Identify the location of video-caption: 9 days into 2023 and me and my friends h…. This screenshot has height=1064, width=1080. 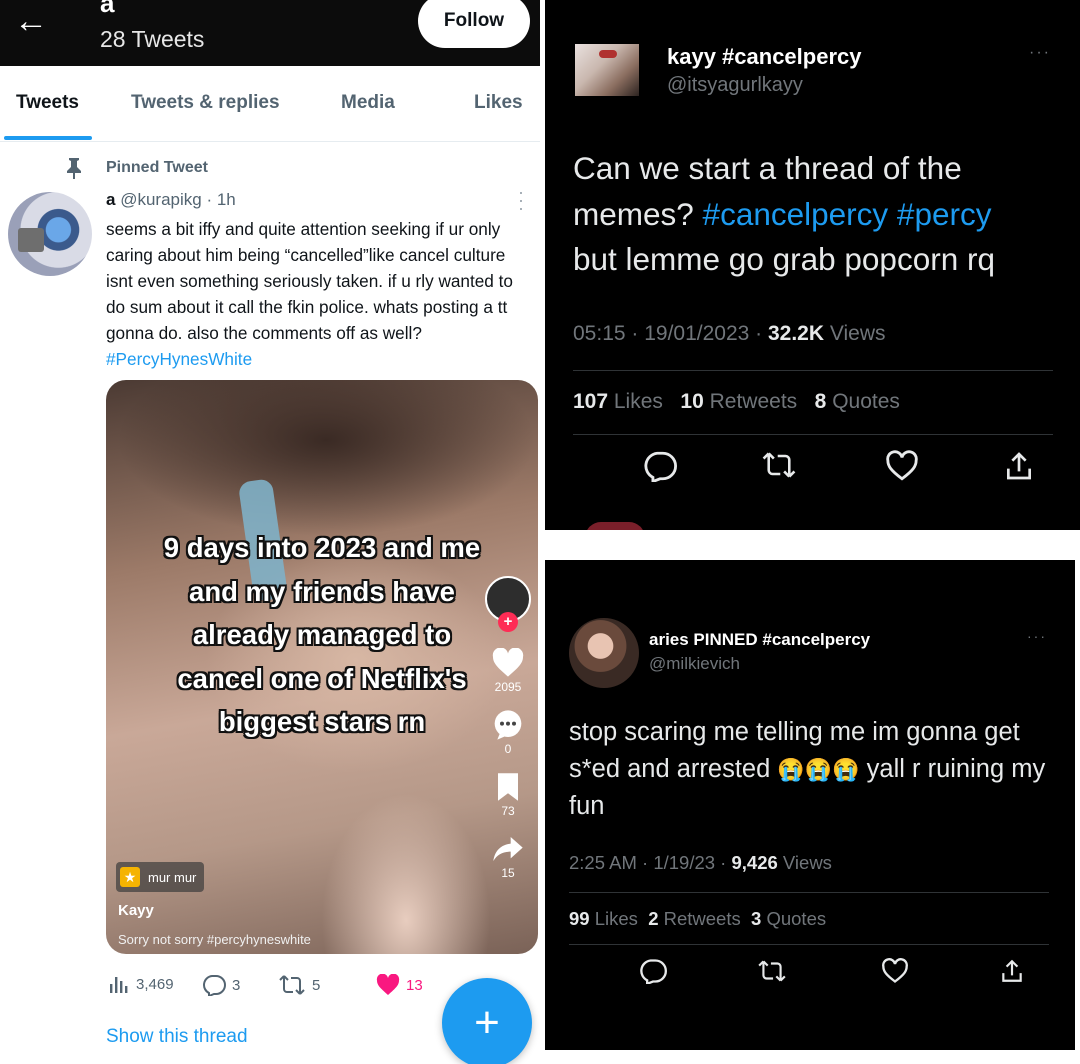
(322, 635).